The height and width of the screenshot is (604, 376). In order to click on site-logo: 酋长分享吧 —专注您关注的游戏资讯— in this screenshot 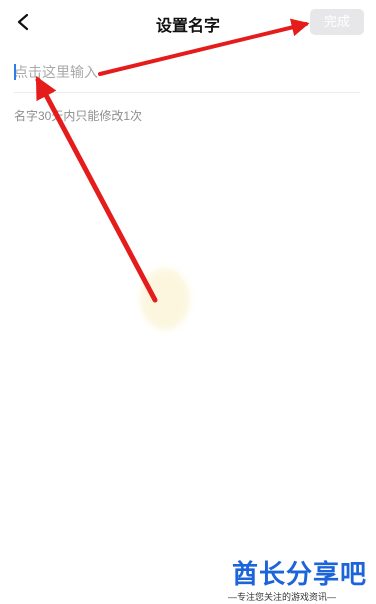, I will do `click(299, 578)`.